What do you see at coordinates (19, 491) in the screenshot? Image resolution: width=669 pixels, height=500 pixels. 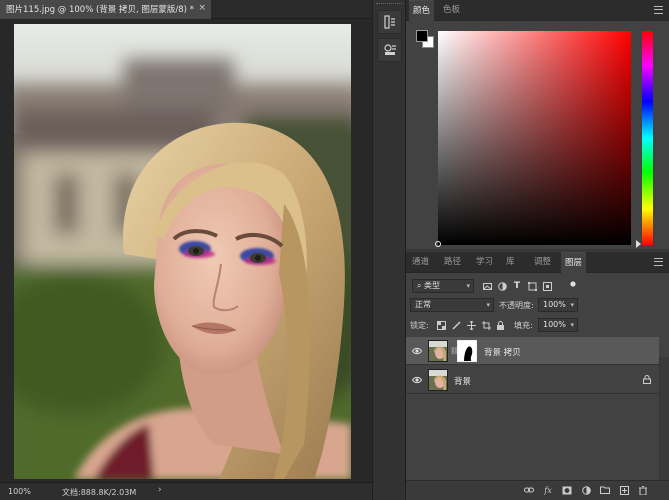 I see `zoom-level: 100%` at bounding box center [19, 491].